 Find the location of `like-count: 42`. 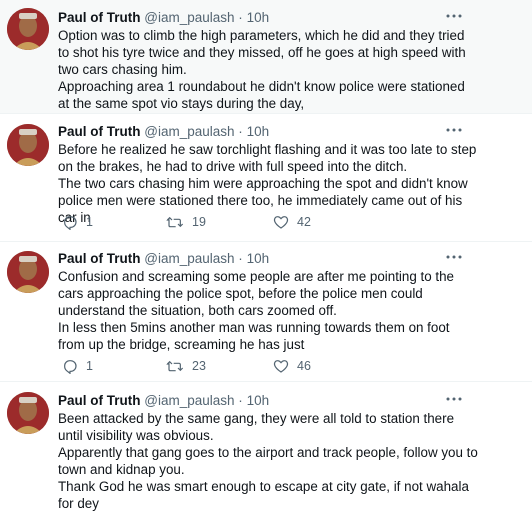

like-count: 42 is located at coordinates (304, 222).